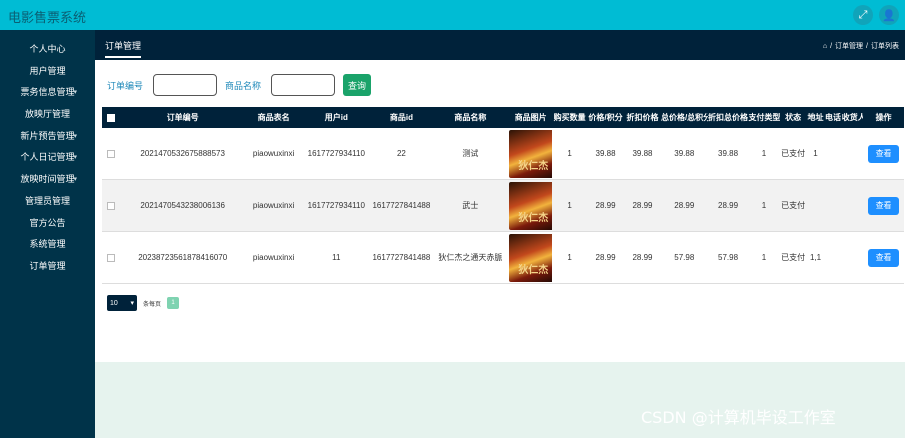 The image size is (905, 438). What do you see at coordinates (47, 202) in the screenshot?
I see `sidebar-item: 管理员管理` at bounding box center [47, 202].